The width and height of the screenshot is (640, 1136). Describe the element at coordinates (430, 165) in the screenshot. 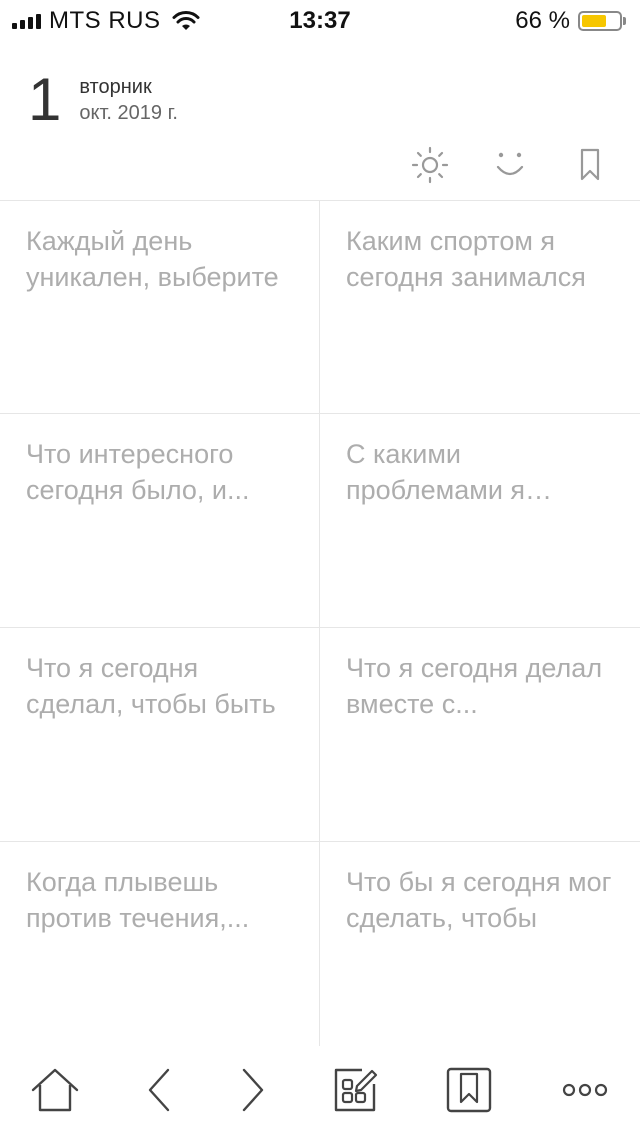

I see `sun-icon` at that location.